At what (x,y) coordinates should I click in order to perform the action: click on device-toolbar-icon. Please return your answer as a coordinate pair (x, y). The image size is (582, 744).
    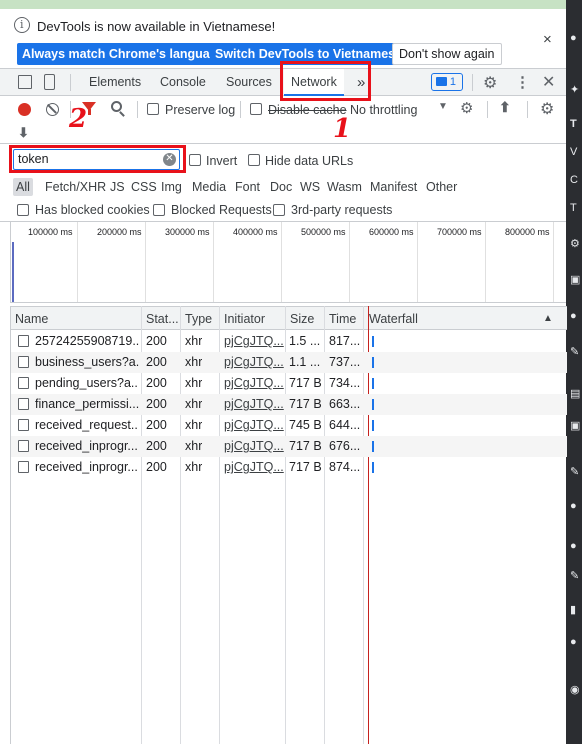
    Looking at the image, I should click on (49, 82).